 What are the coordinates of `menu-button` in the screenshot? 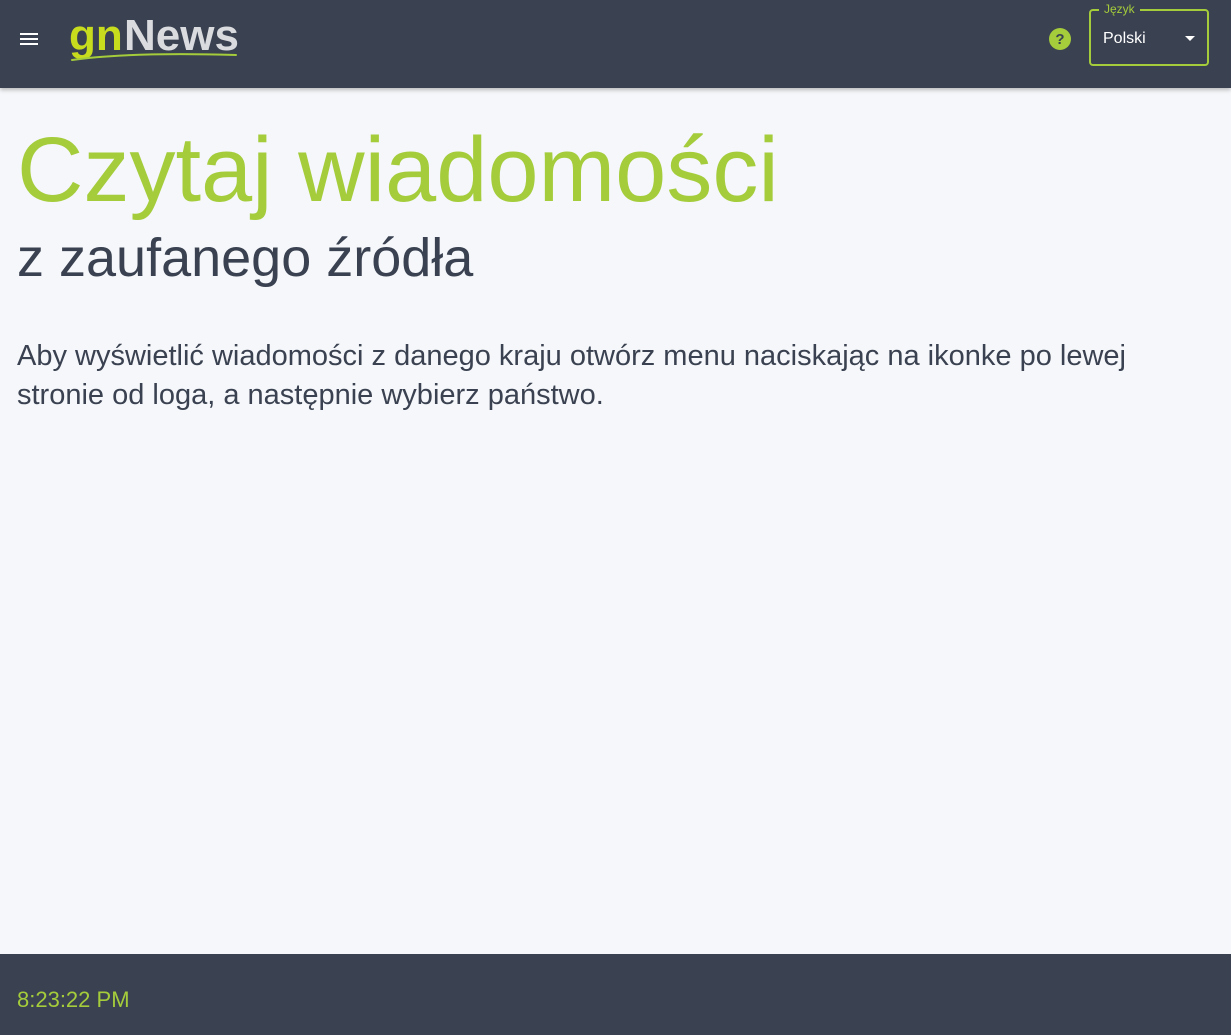 It's located at (29, 39).